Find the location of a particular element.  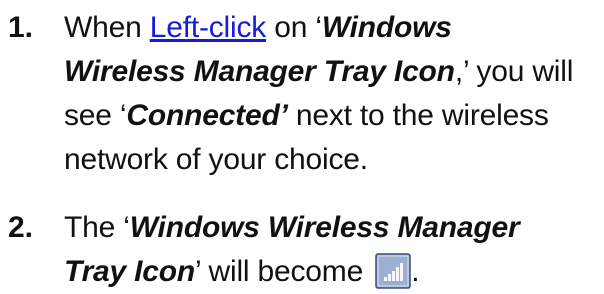

text-segment: When is located at coordinates (107, 27).